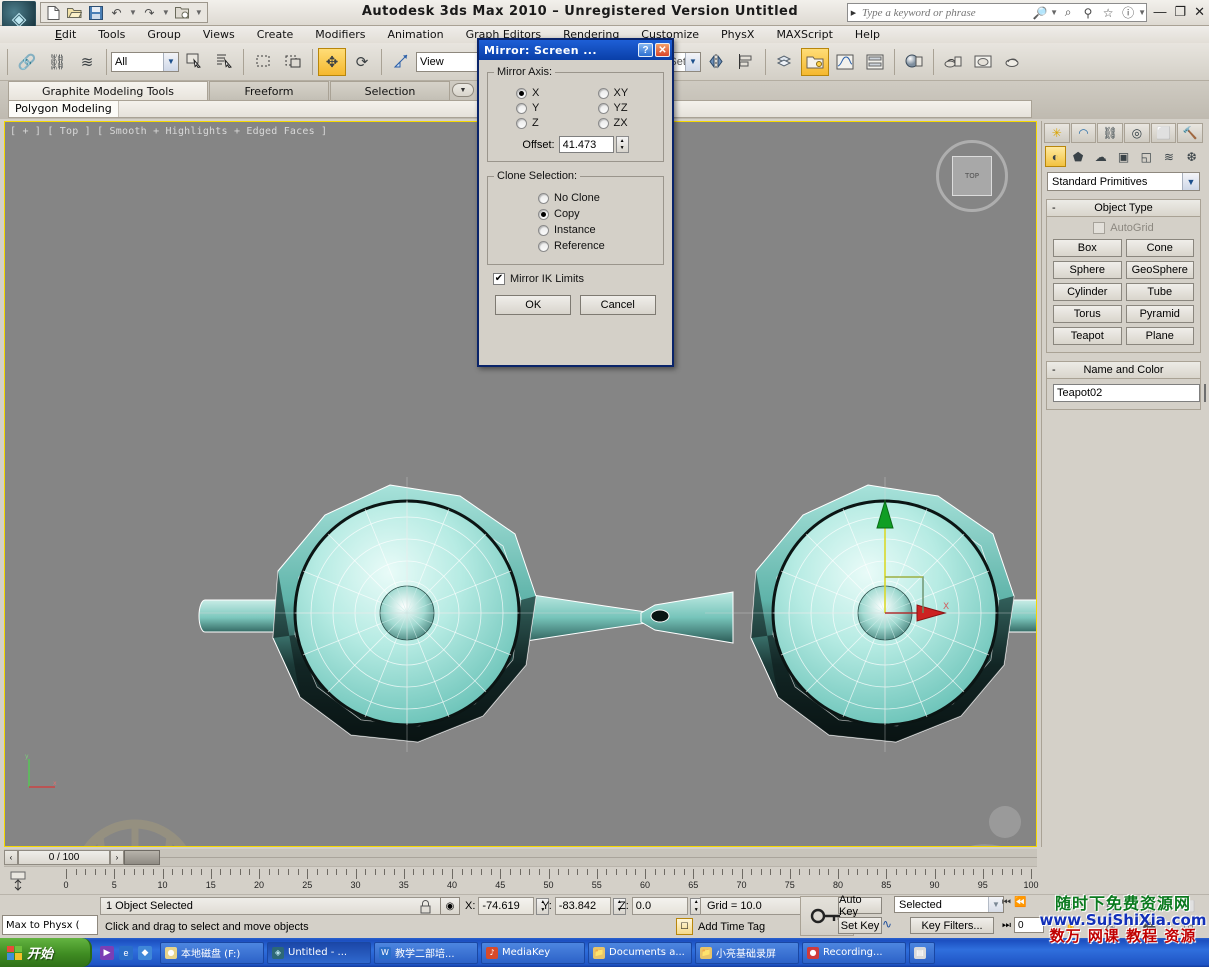 Image resolution: width=1209 pixels, height=967 pixels. I want to click on key-selection-combo: Selected ▼, so click(949, 904).